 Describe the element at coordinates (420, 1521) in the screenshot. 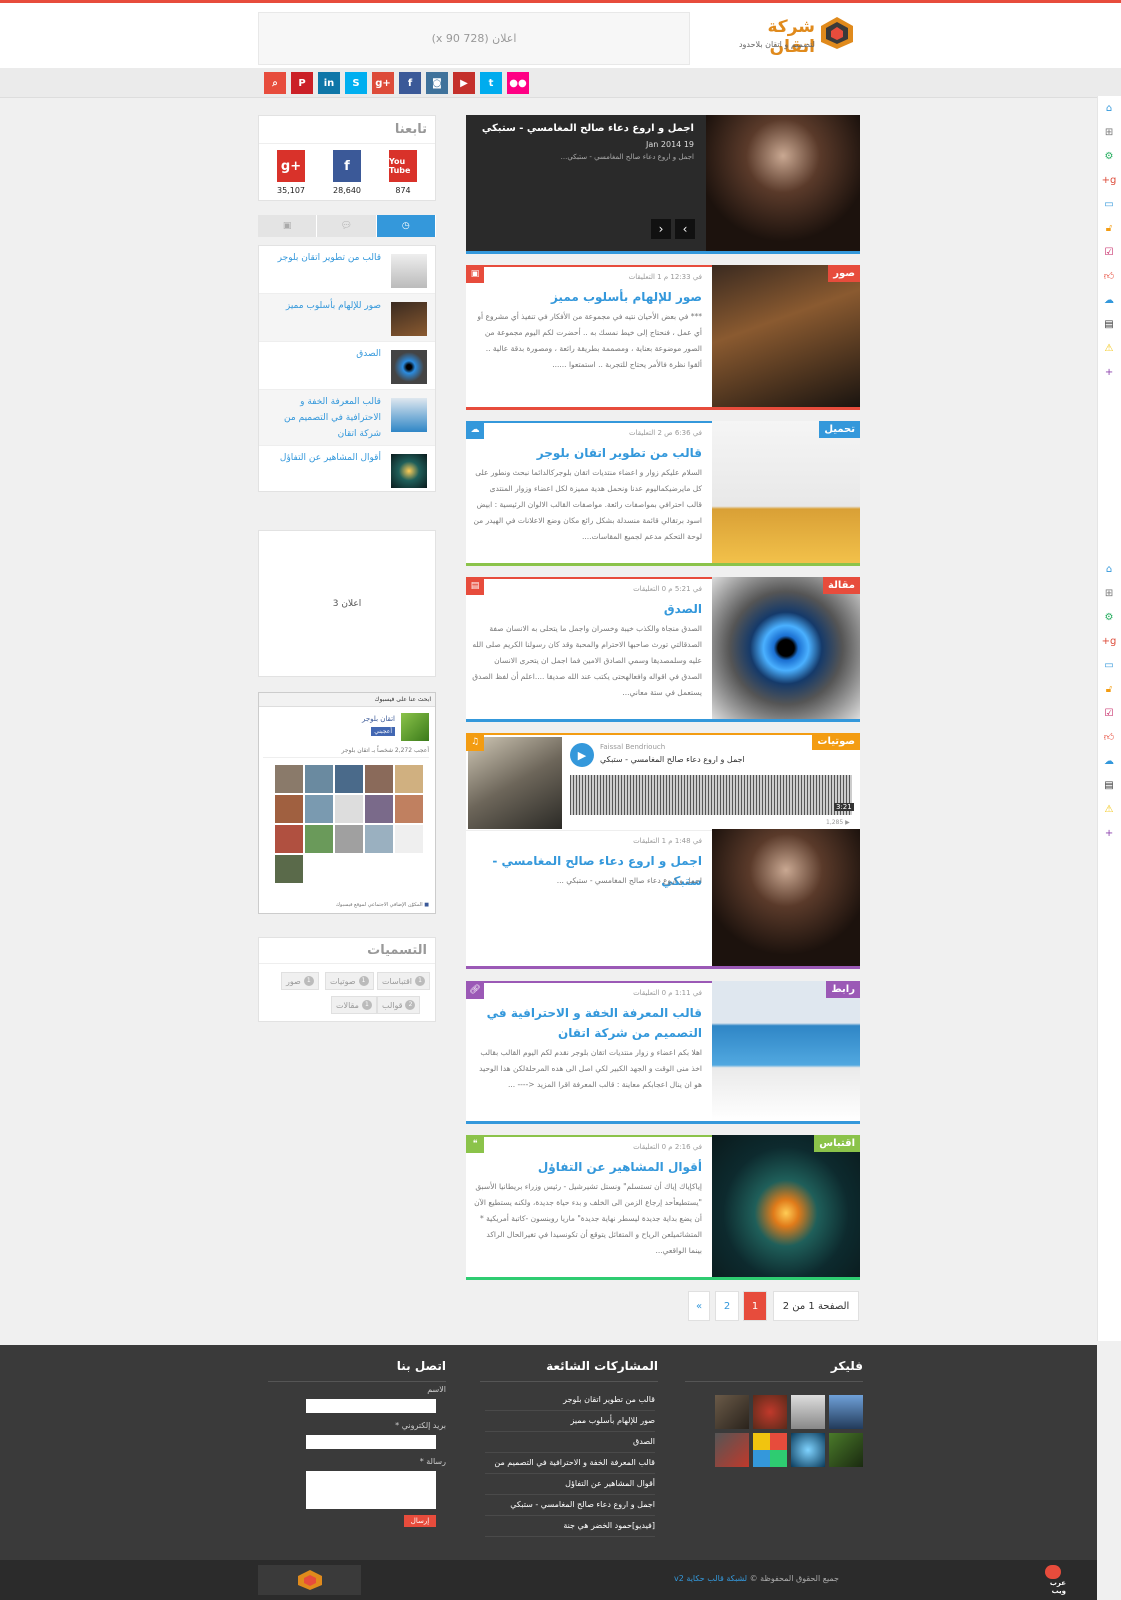

I see `send-button: إرسال` at that location.